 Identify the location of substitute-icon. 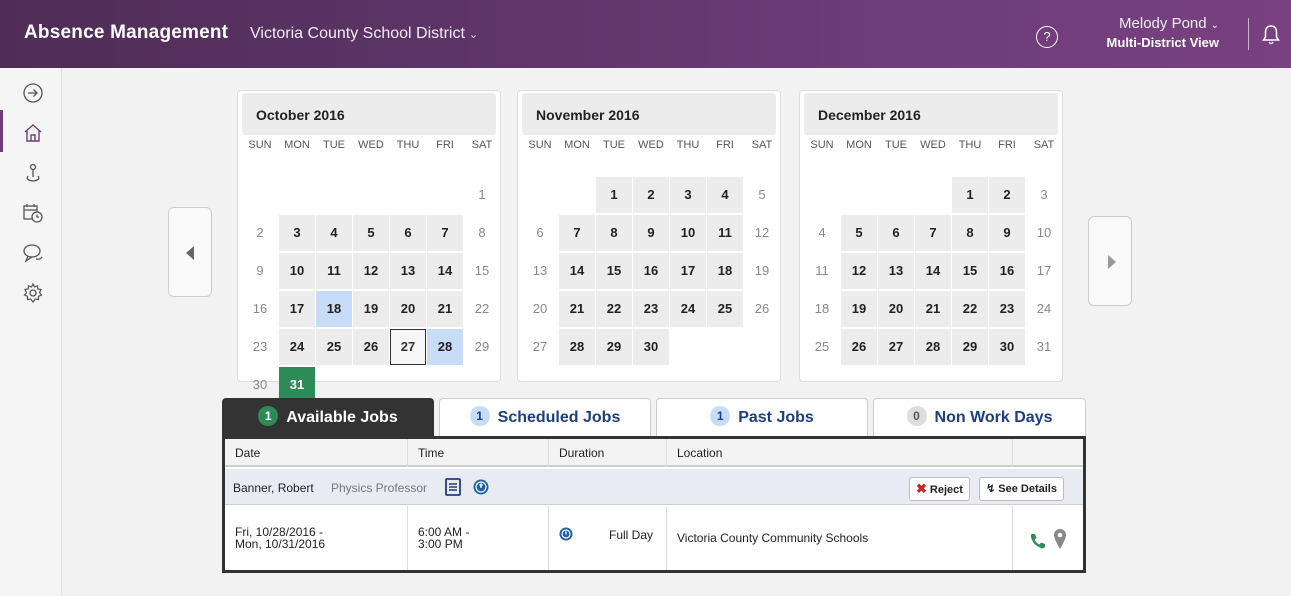
(33, 173).